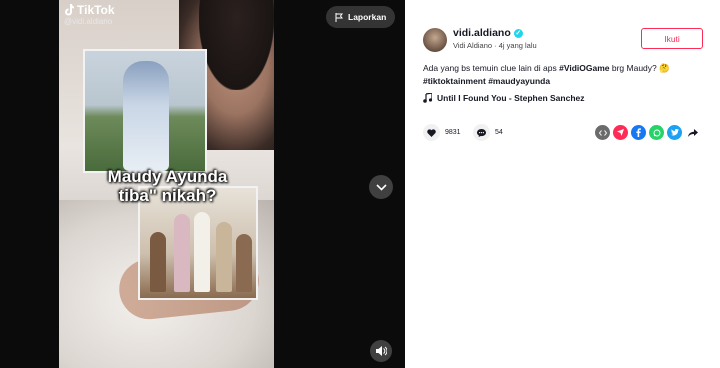  I want to click on embed-button, so click(602, 132).